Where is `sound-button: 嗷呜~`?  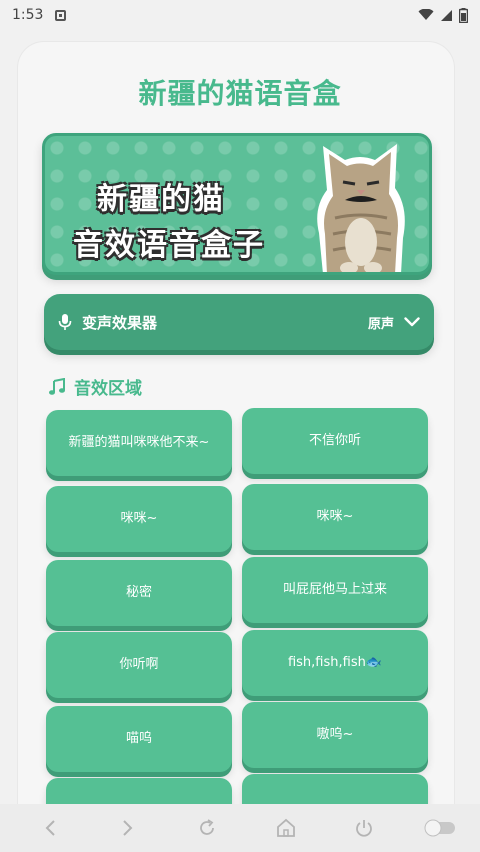
sound-button: 嗷呜~ is located at coordinates (335, 735).